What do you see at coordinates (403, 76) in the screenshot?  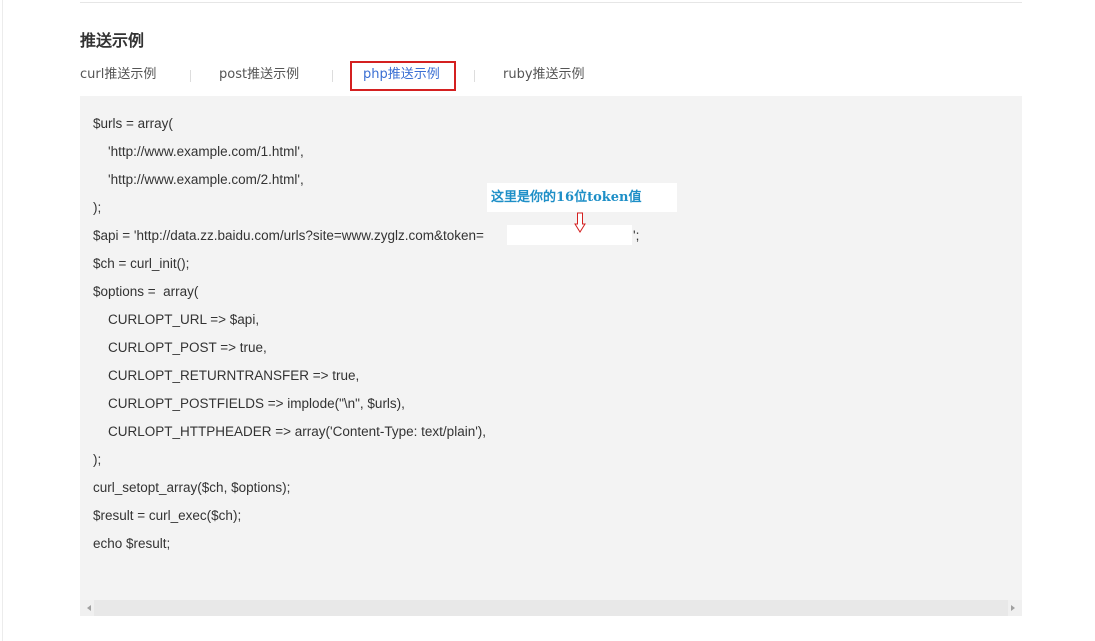 I see `active-tab-highlight` at bounding box center [403, 76].